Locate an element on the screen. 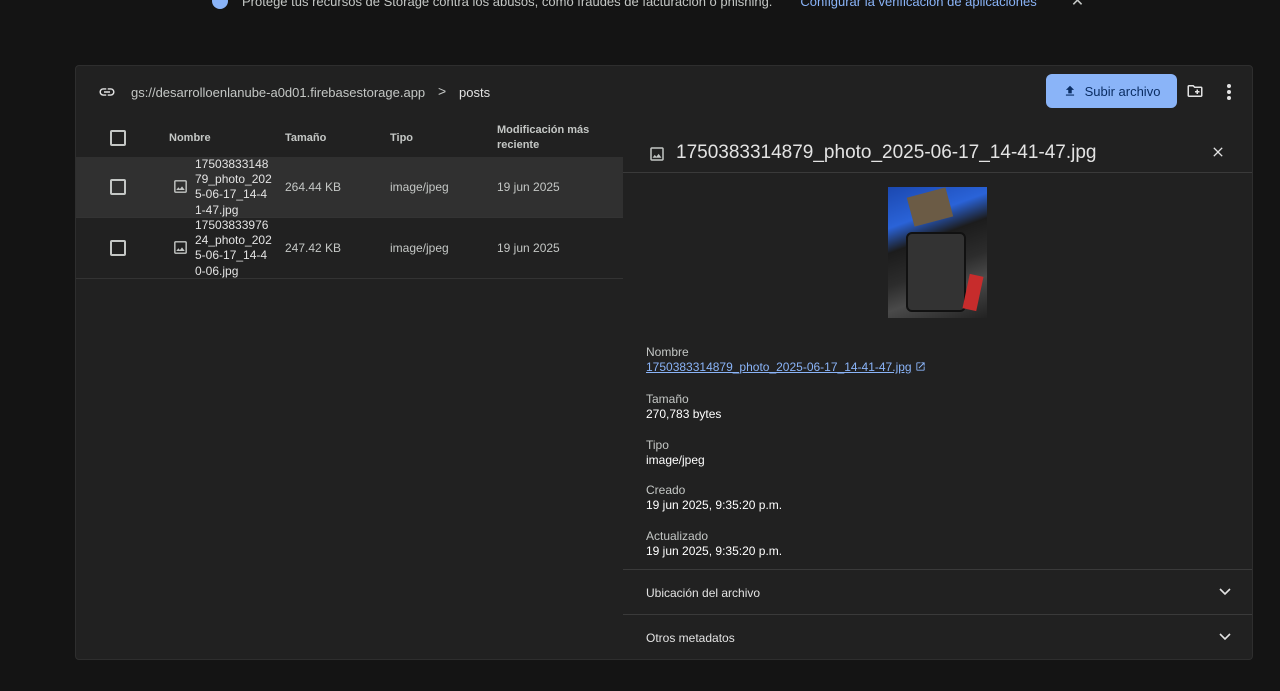  file-location-label: Ubicación del archivo is located at coordinates (703, 593).